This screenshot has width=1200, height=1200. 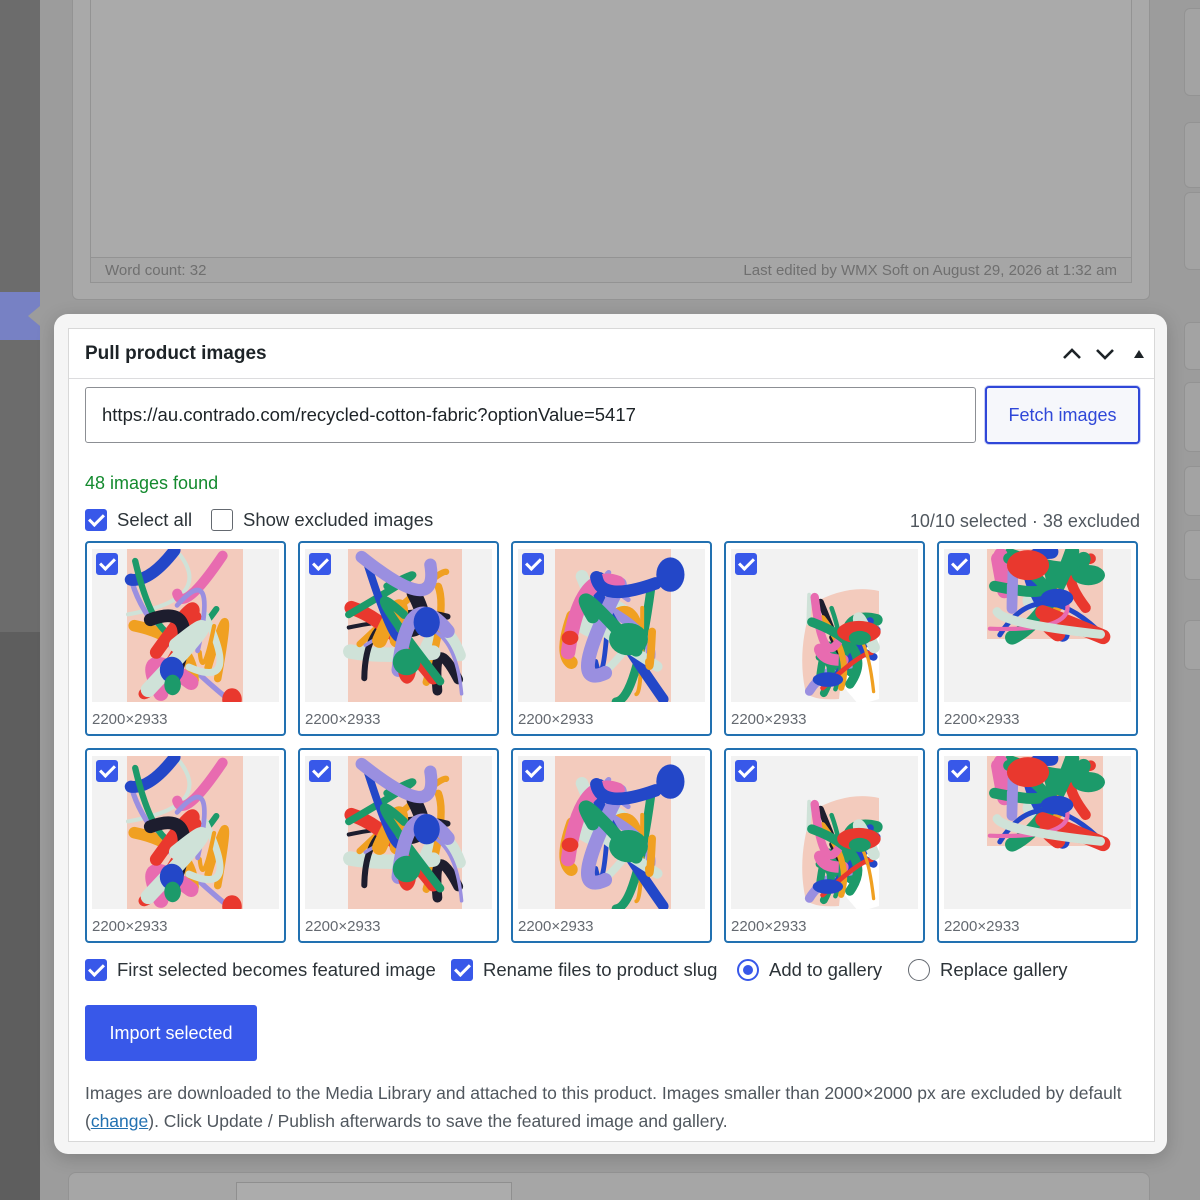 I want to click on move-up-button, so click(x=1072, y=354).